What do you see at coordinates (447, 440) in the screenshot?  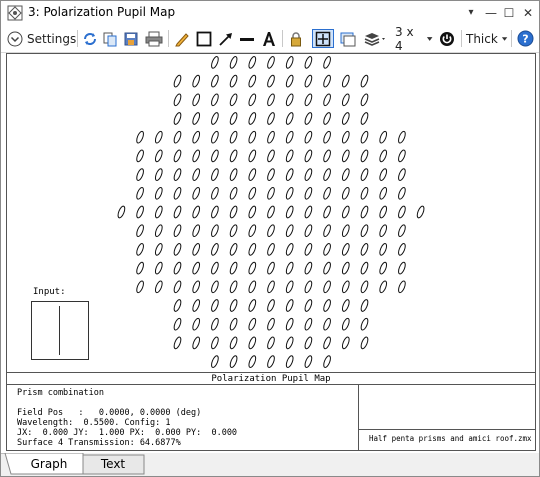 I see `footer-filename: Half penta prisms and amici roof.zmx` at bounding box center [447, 440].